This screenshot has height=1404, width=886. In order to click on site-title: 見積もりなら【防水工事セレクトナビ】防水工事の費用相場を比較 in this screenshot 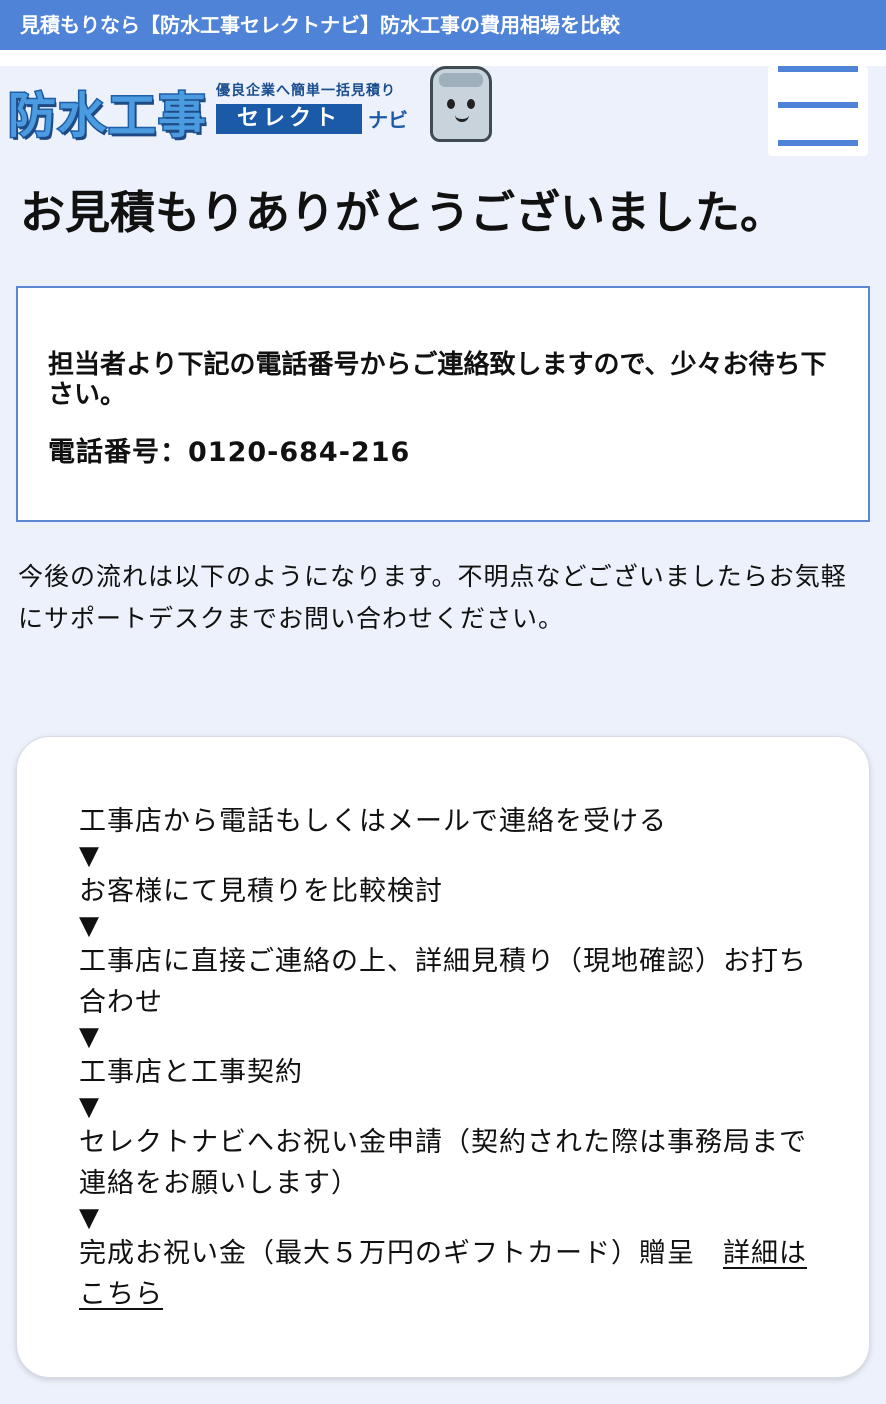, I will do `click(320, 25)`.